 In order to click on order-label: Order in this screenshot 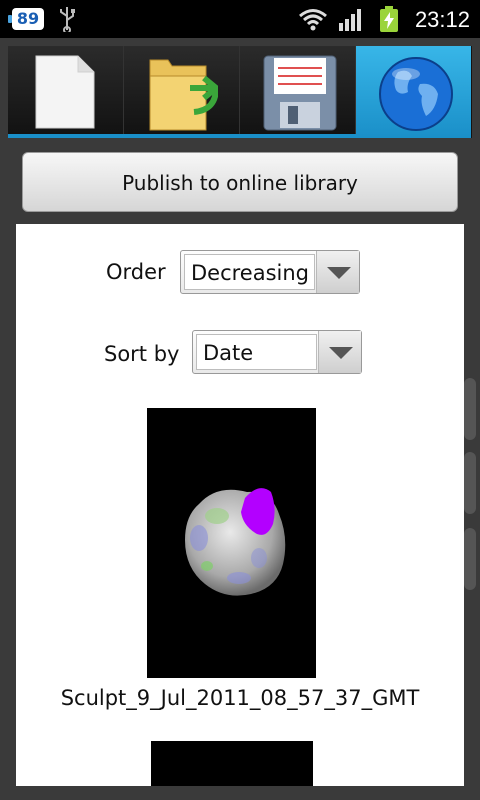, I will do `click(136, 272)`.